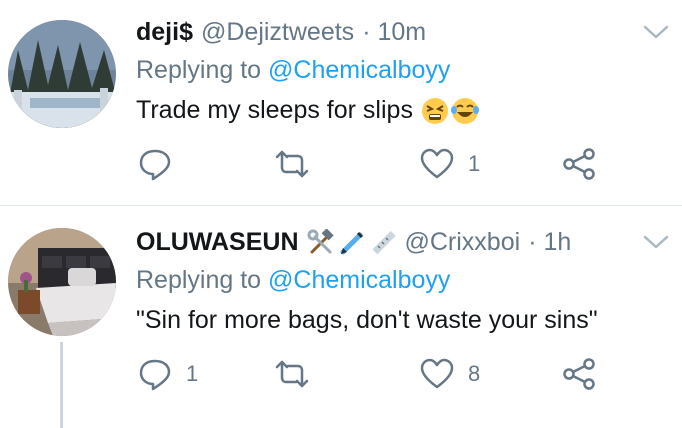 This screenshot has width=682, height=428. I want to click on name-emojis, so click(352, 242).